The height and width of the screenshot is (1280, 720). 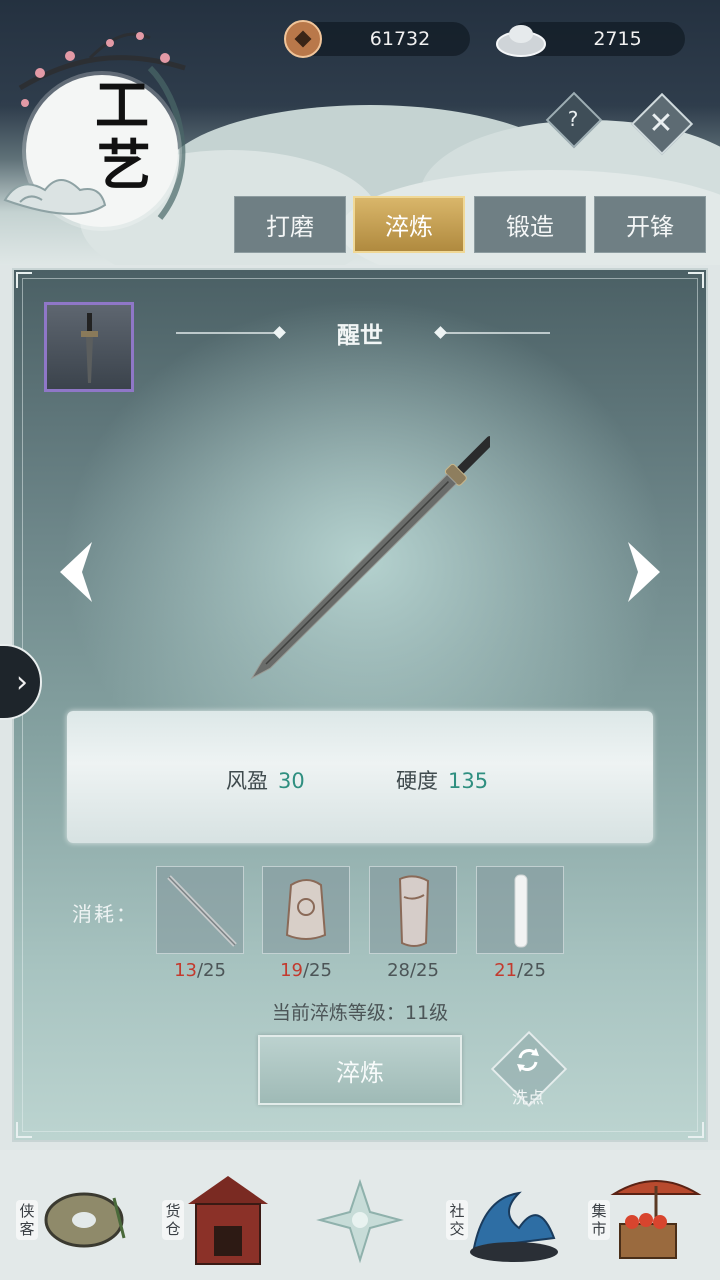 I want to click on nav-social: 社交, so click(x=504, y=1220).